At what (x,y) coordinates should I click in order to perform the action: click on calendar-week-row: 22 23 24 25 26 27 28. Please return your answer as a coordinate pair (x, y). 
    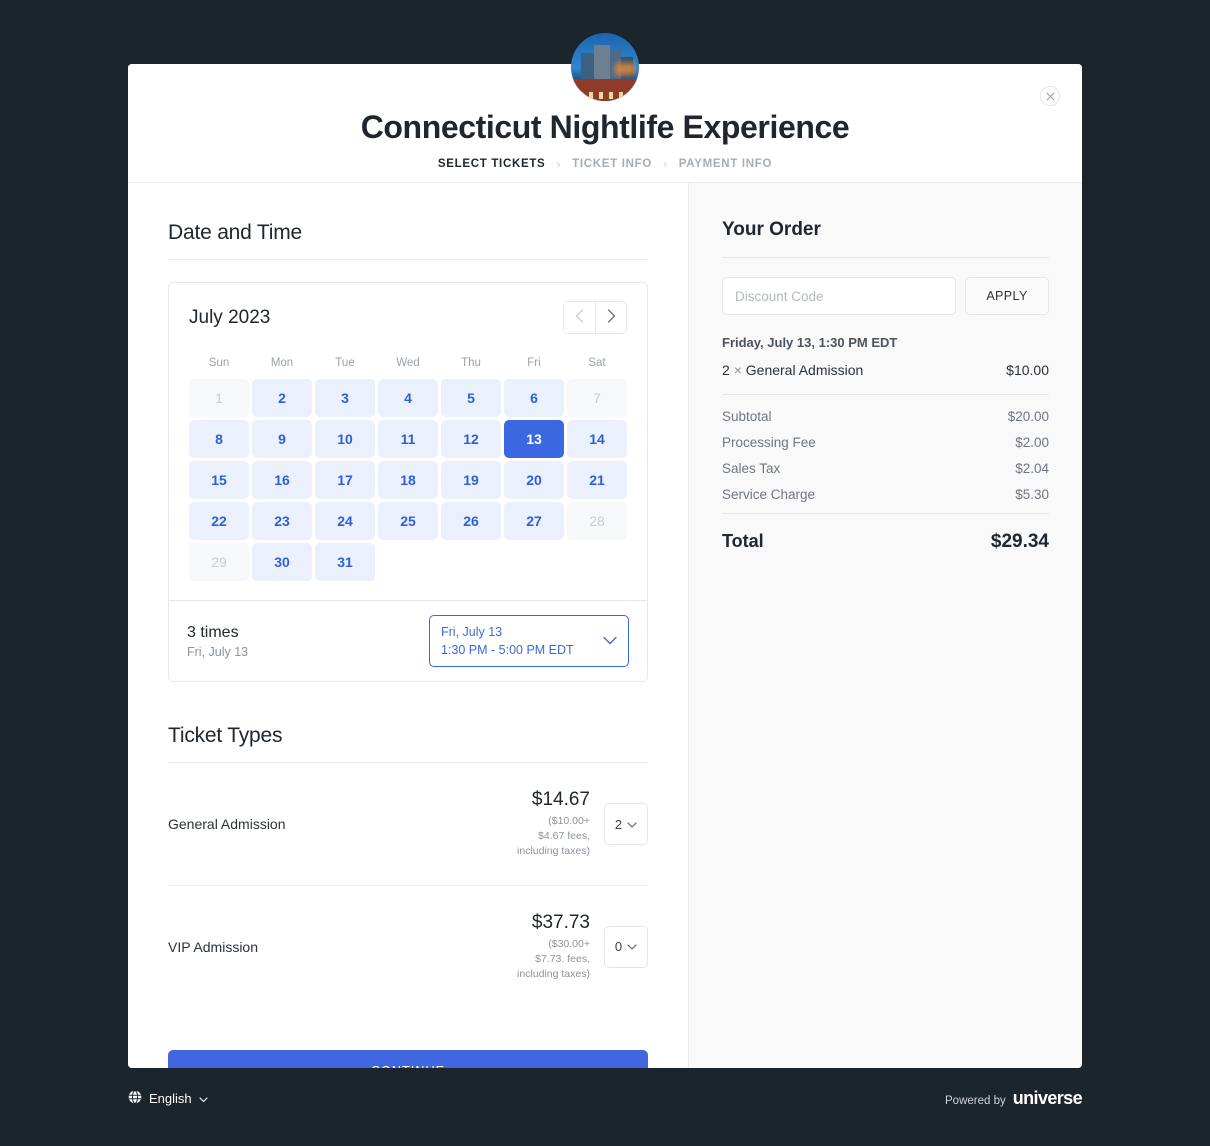
    Looking at the image, I should click on (408, 521).